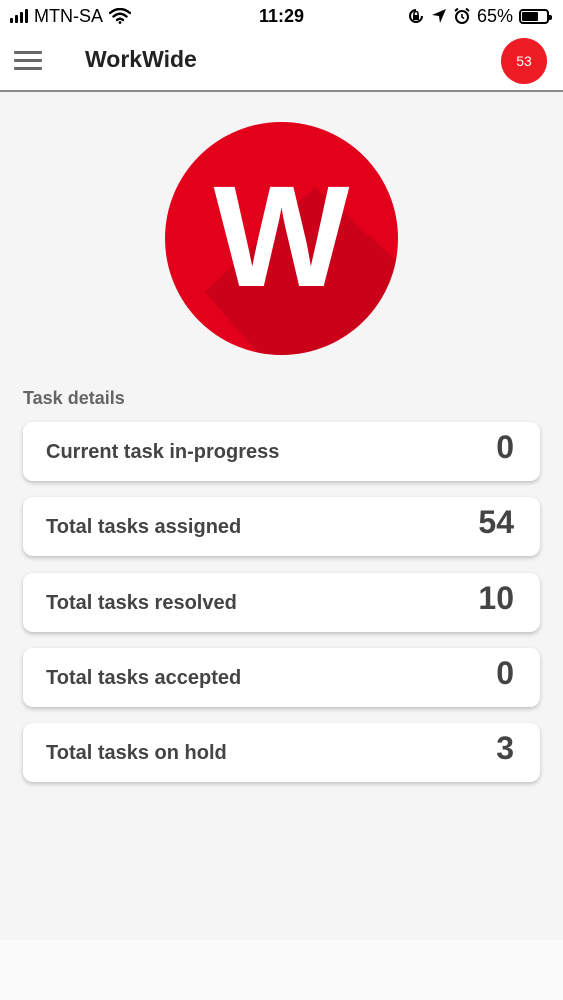  I want to click on app-bar: WorkWide 53, so click(281, 62).